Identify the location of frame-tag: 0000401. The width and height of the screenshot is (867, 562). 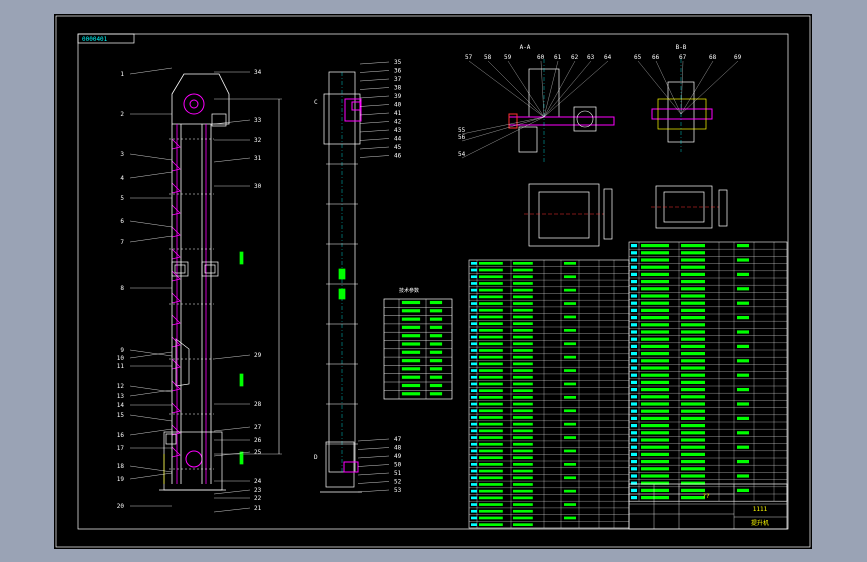
(95, 39).